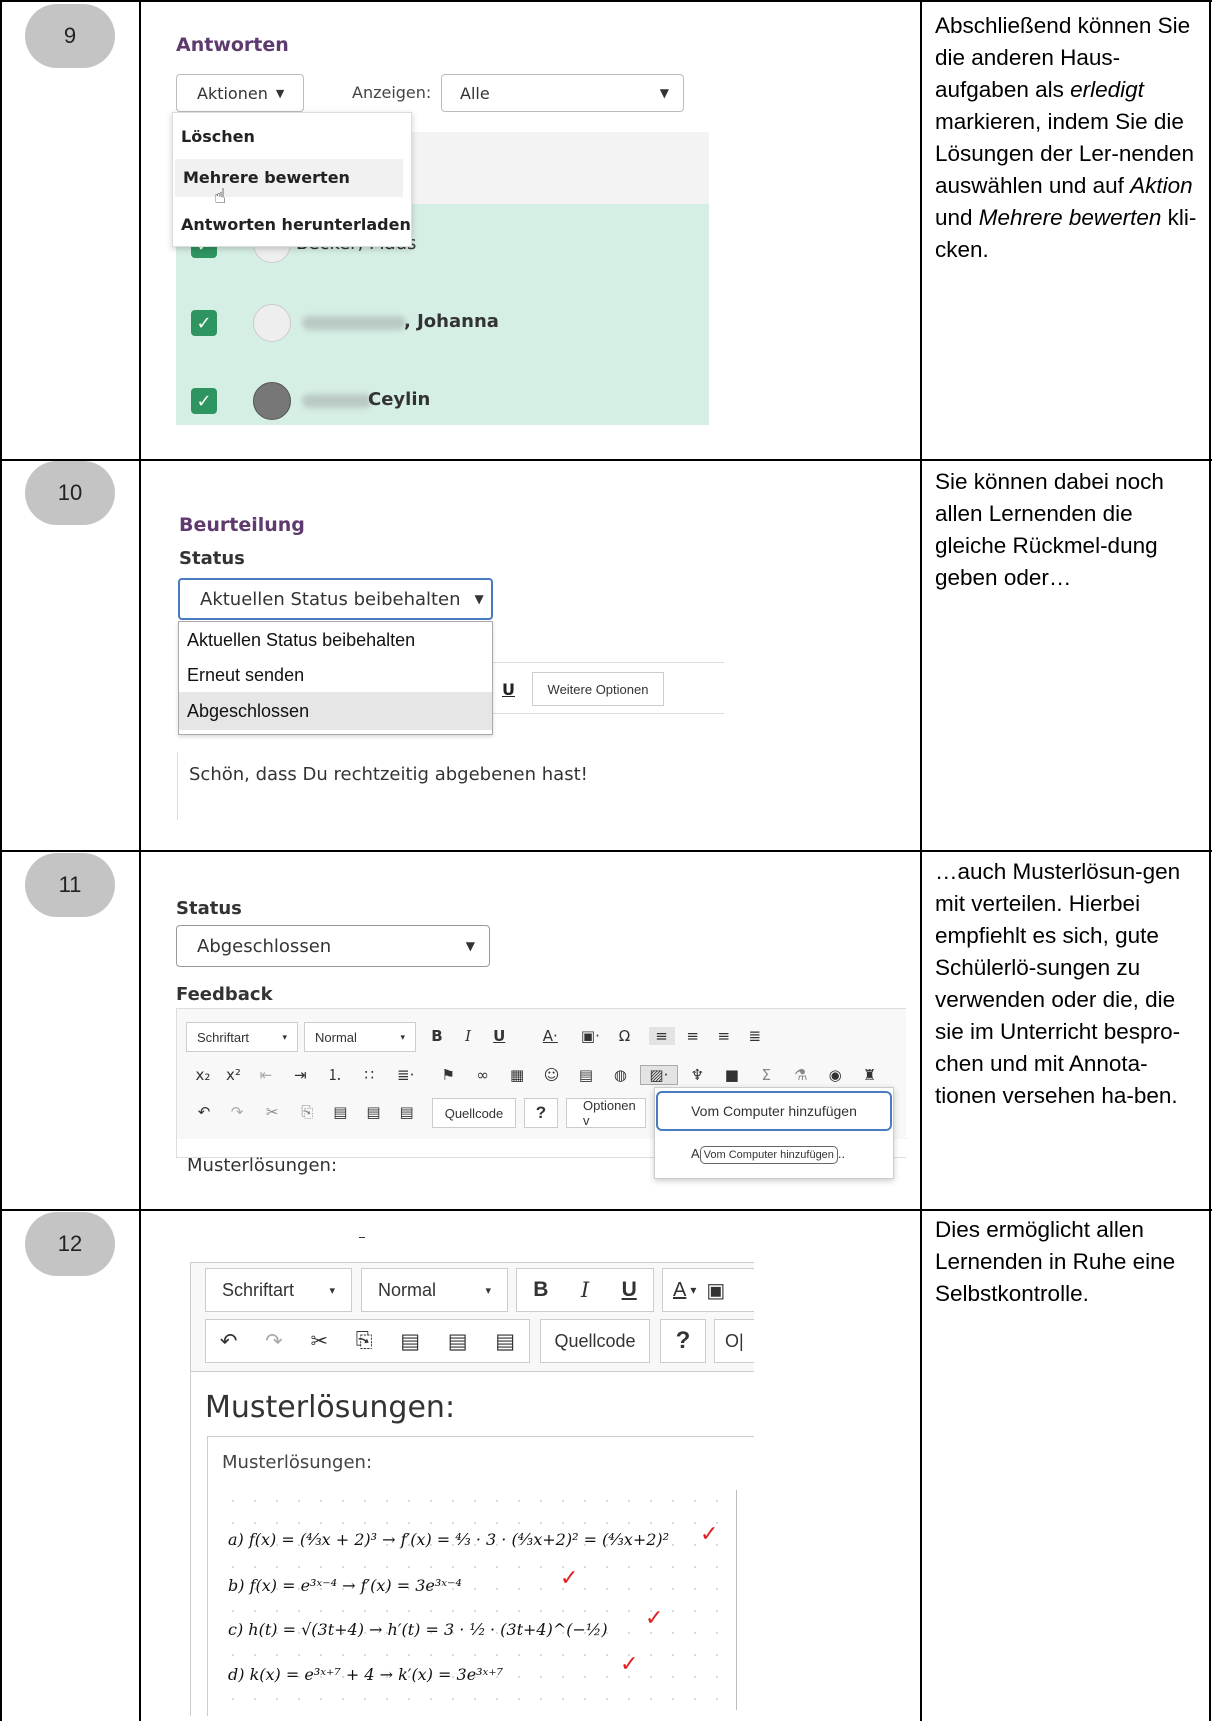 The width and height of the screenshot is (1212, 1721). What do you see at coordinates (552, 1075) in the screenshot?
I see `emoji-icon: ☺` at bounding box center [552, 1075].